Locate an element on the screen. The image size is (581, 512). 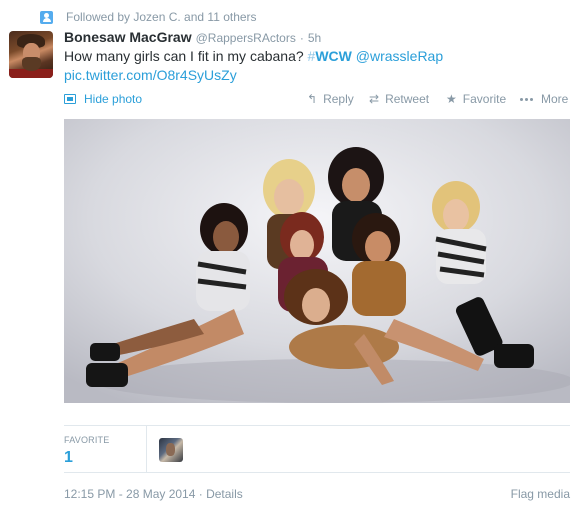
favorite-label: Favorite is located at coordinates (484, 99).